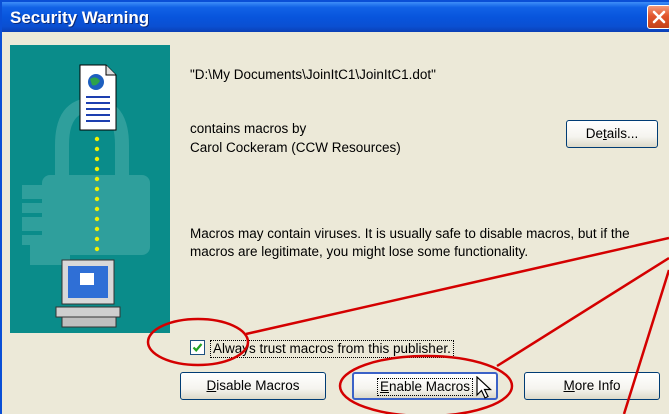 The height and width of the screenshot is (414, 669). I want to click on window-title: Security Warning, so click(80, 17).